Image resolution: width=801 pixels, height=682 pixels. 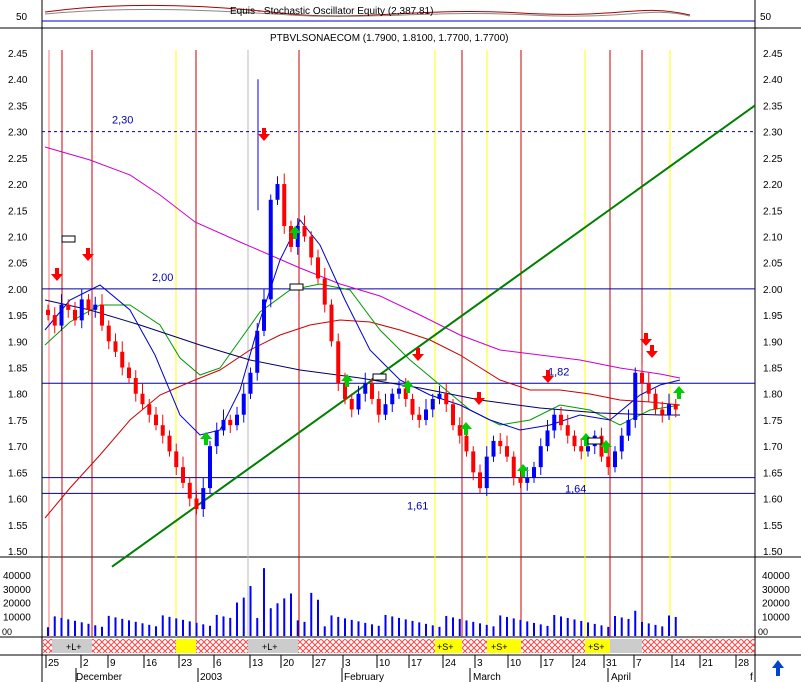 What do you see at coordinates (773, 237) in the screenshot?
I see `price-tick-right: 2.10` at bounding box center [773, 237].